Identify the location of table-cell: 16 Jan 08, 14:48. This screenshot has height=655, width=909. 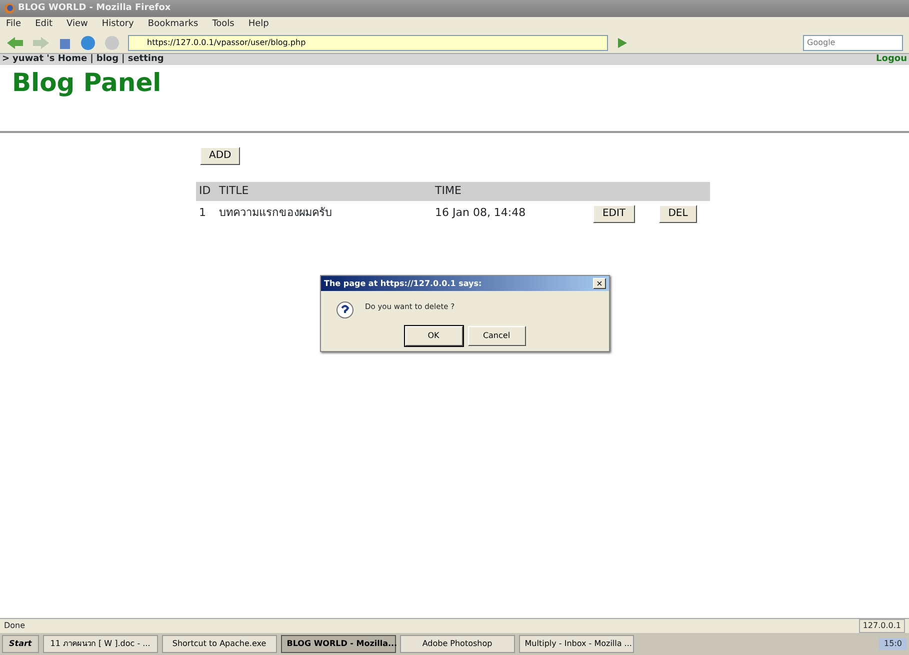
(507, 213).